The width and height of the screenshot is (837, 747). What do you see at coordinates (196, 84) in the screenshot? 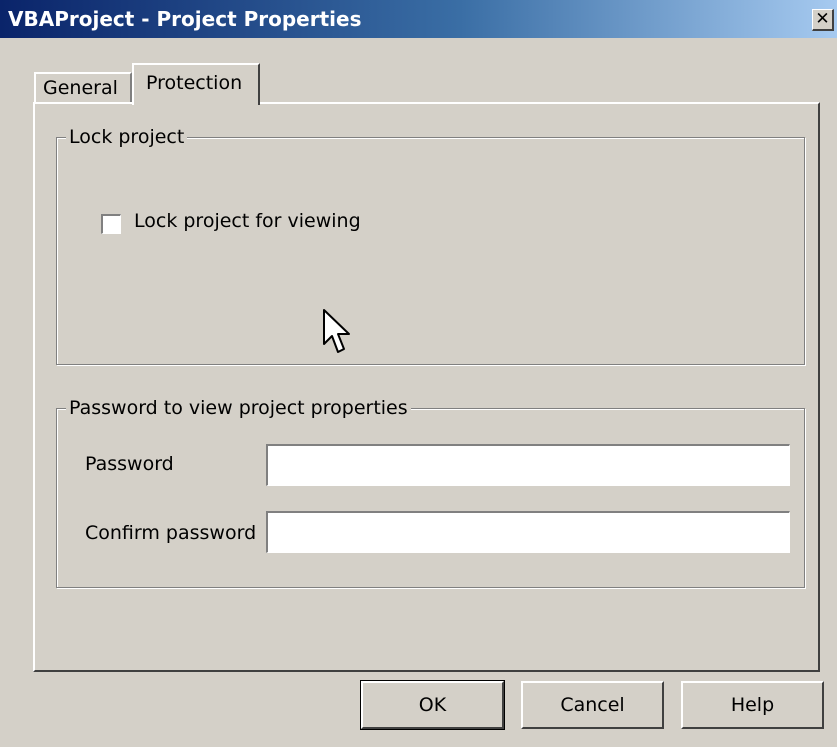
I see `tab-protection: Protection` at bounding box center [196, 84].